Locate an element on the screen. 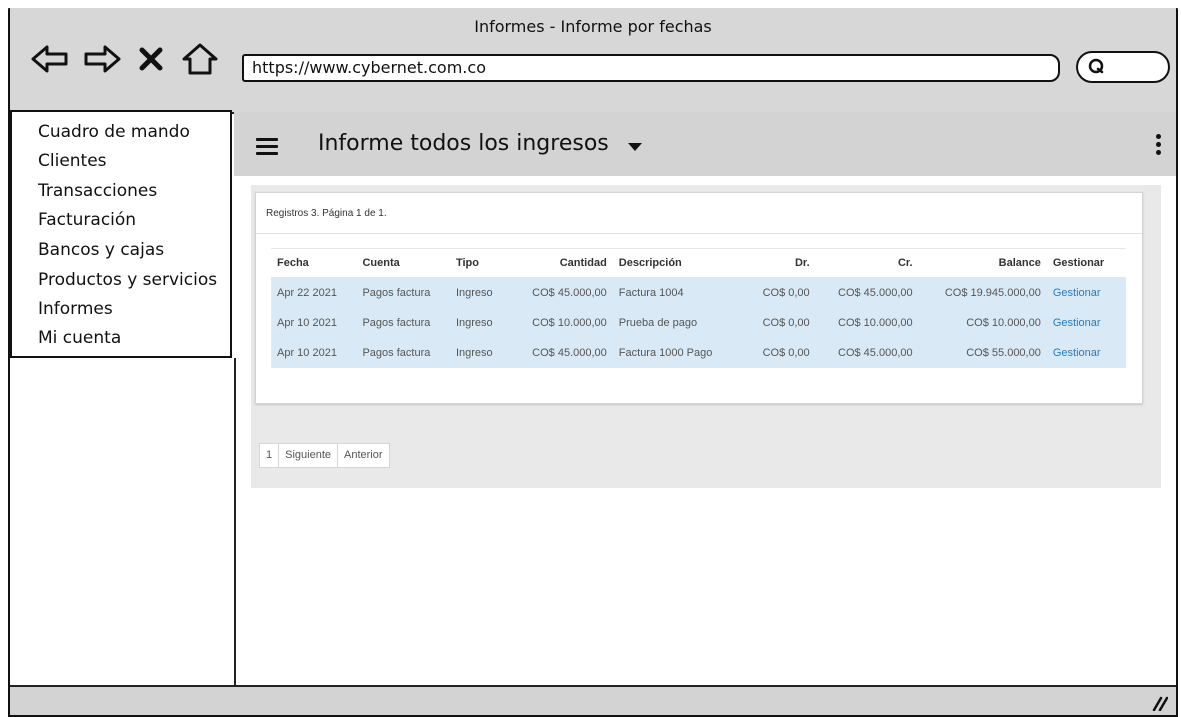  sidebar-item-productos-y-servicios: Productos y servicios is located at coordinates (127, 280).